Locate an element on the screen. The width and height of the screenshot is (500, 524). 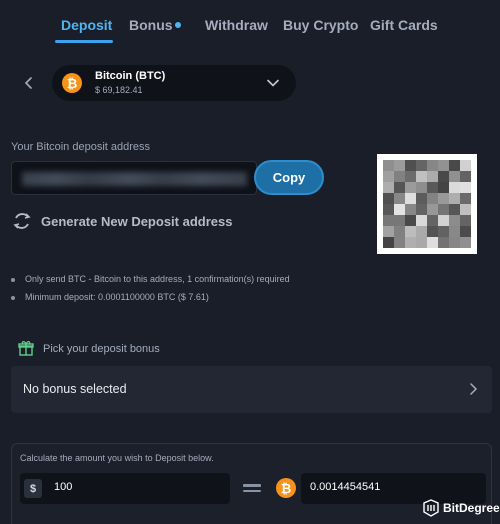
tab-deposit: Deposit is located at coordinates (86, 25).